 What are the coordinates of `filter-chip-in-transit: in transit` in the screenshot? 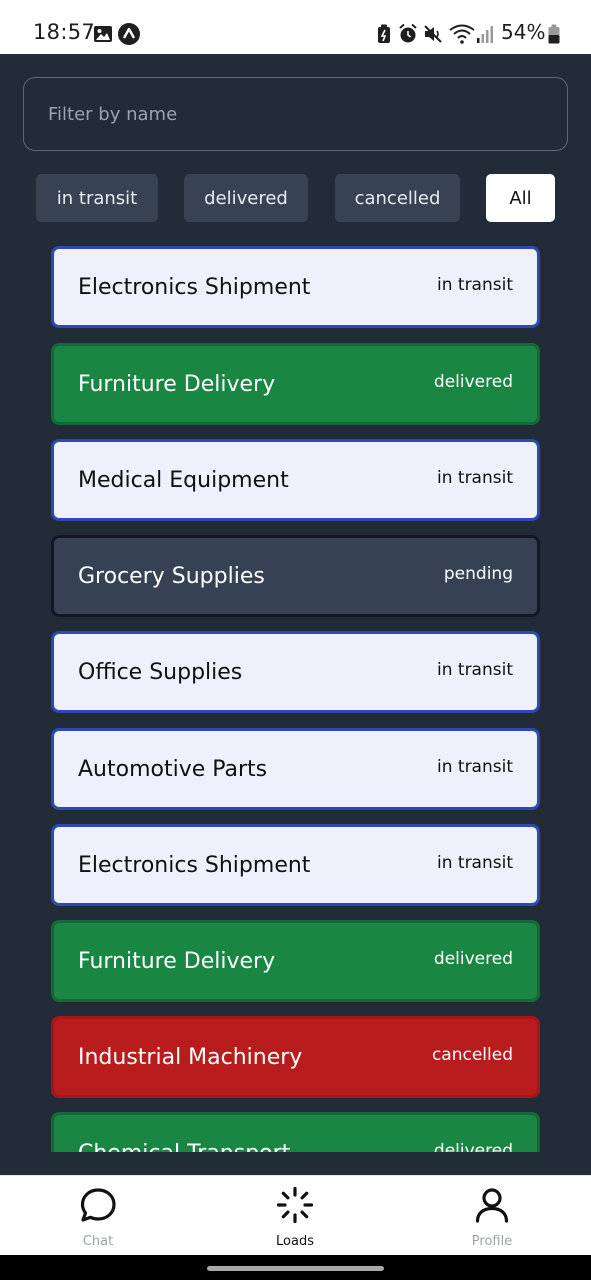 It's located at (97, 198).